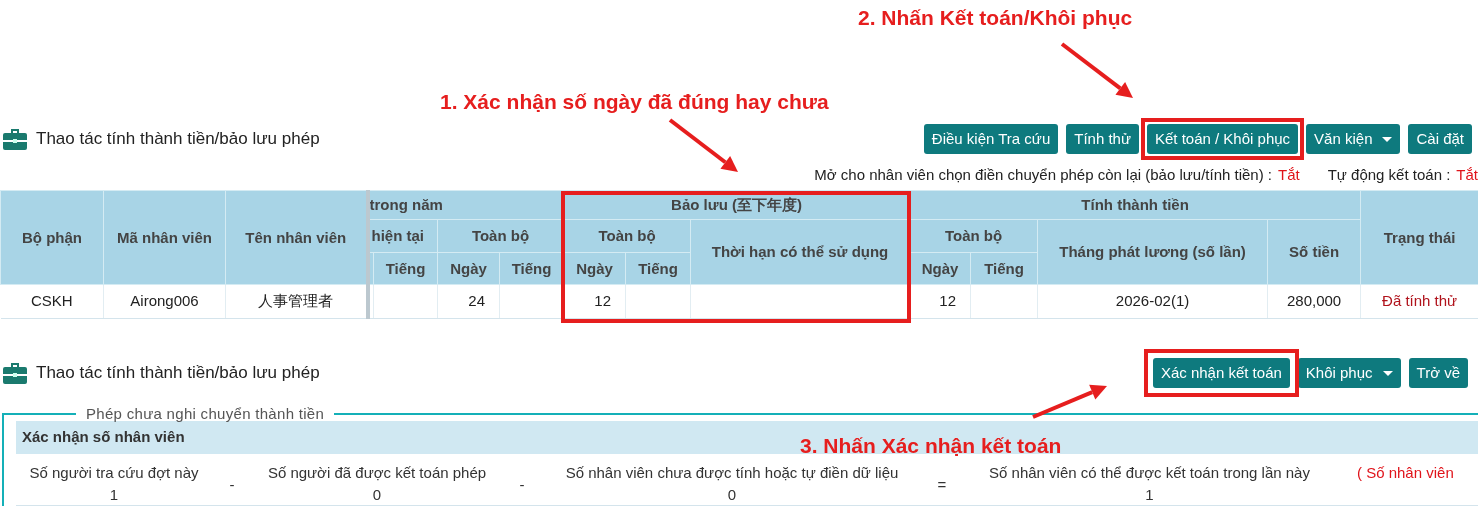  What do you see at coordinates (1349, 373) in the screenshot?
I see `button: Khôi phục` at bounding box center [1349, 373].